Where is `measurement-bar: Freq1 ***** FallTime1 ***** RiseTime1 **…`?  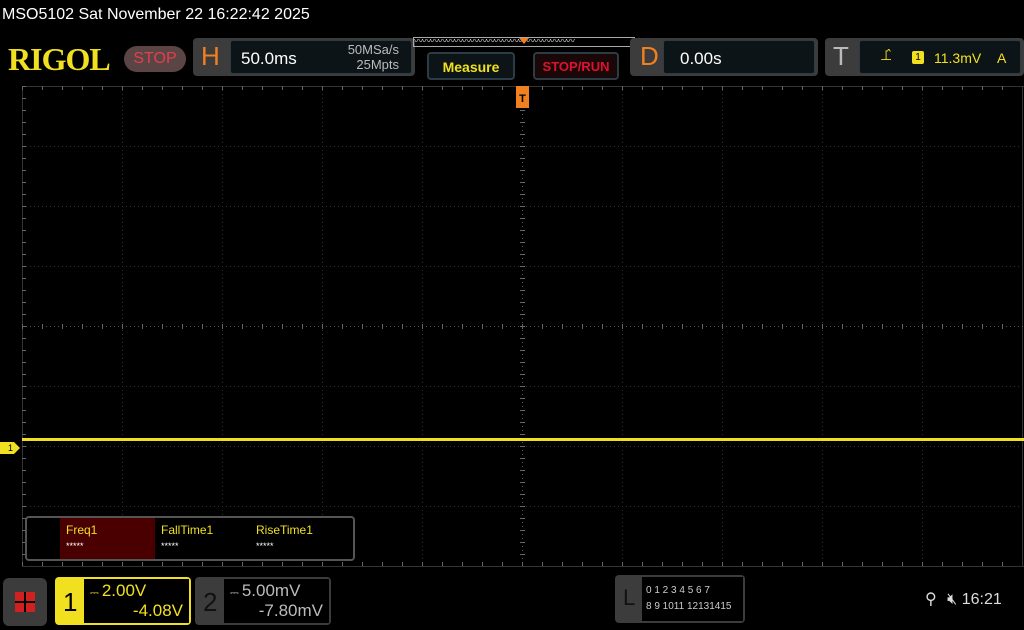
measurement-bar: Freq1 ***** FallTime1 ***** RiseTime1 **… is located at coordinates (190, 538).